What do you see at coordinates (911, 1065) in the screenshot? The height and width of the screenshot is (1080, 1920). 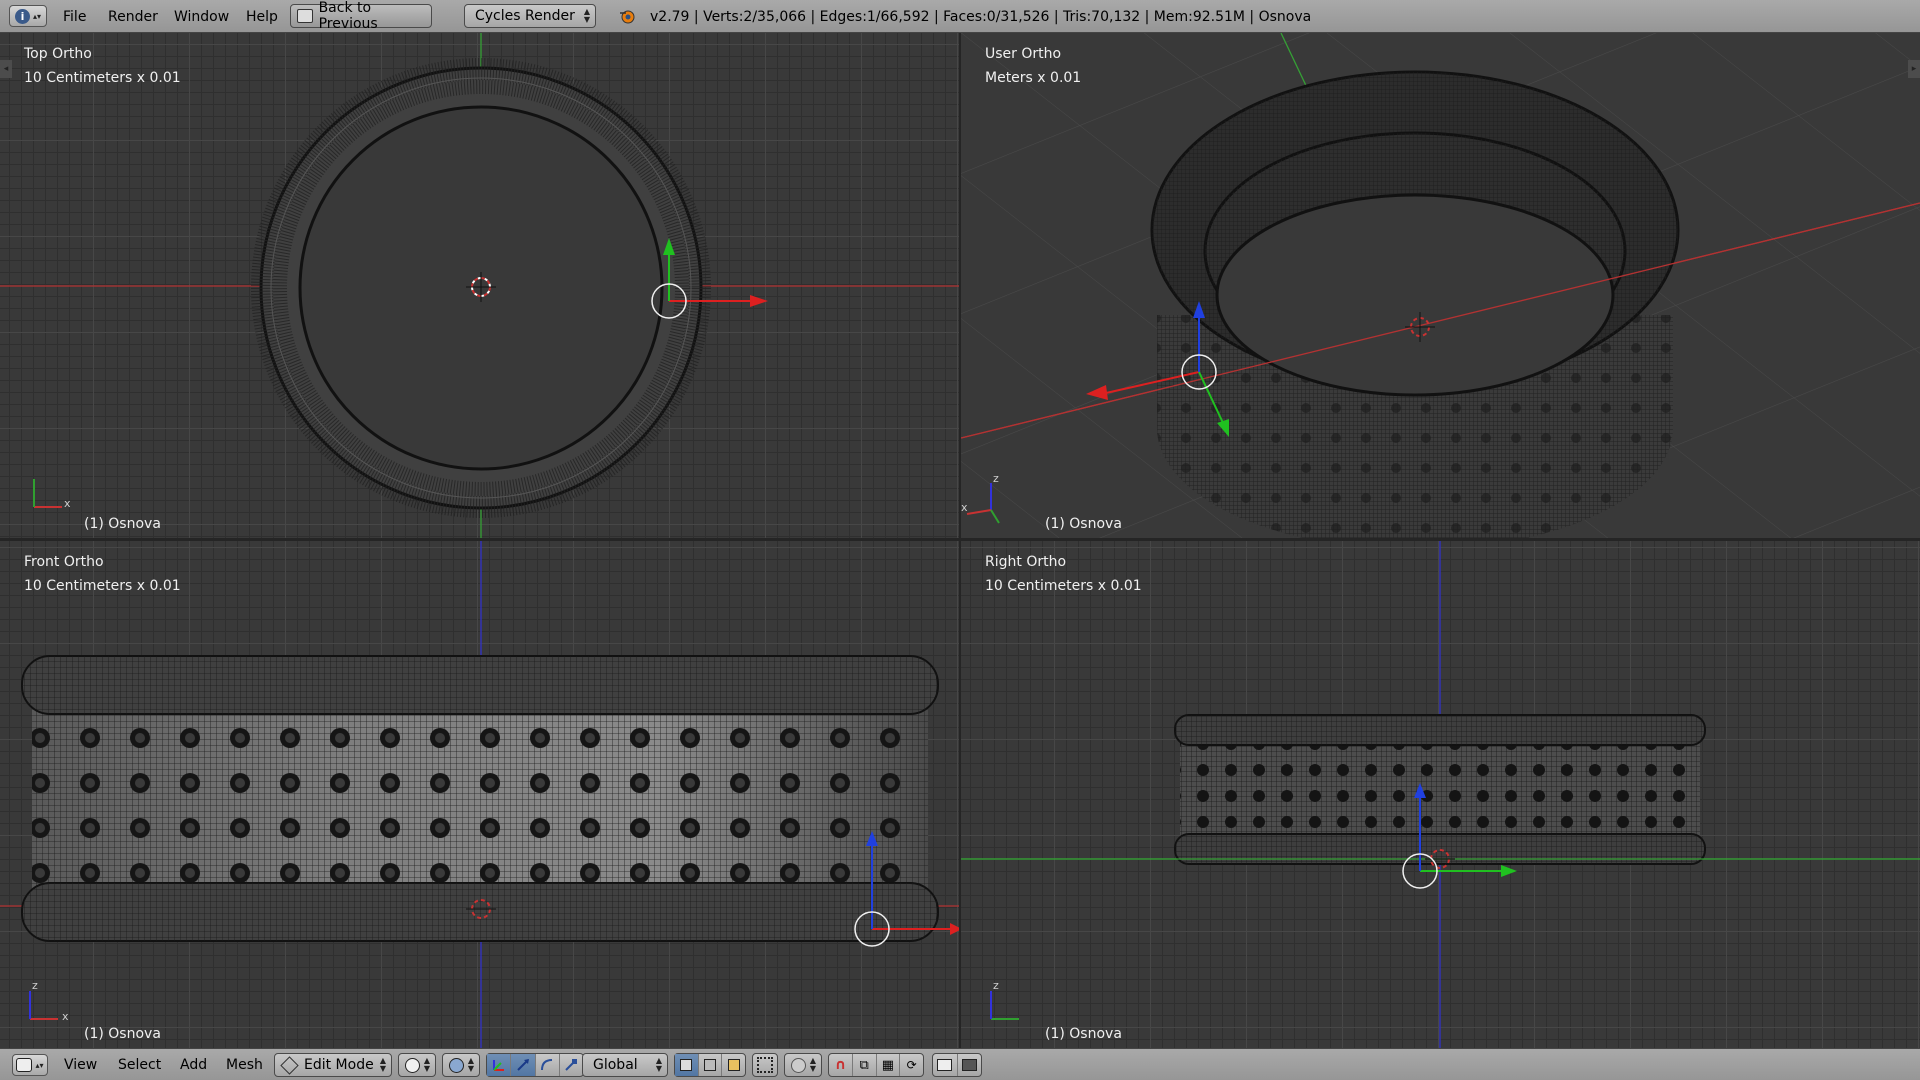 I see `snap-rotation-icon: ⟳` at bounding box center [911, 1065].